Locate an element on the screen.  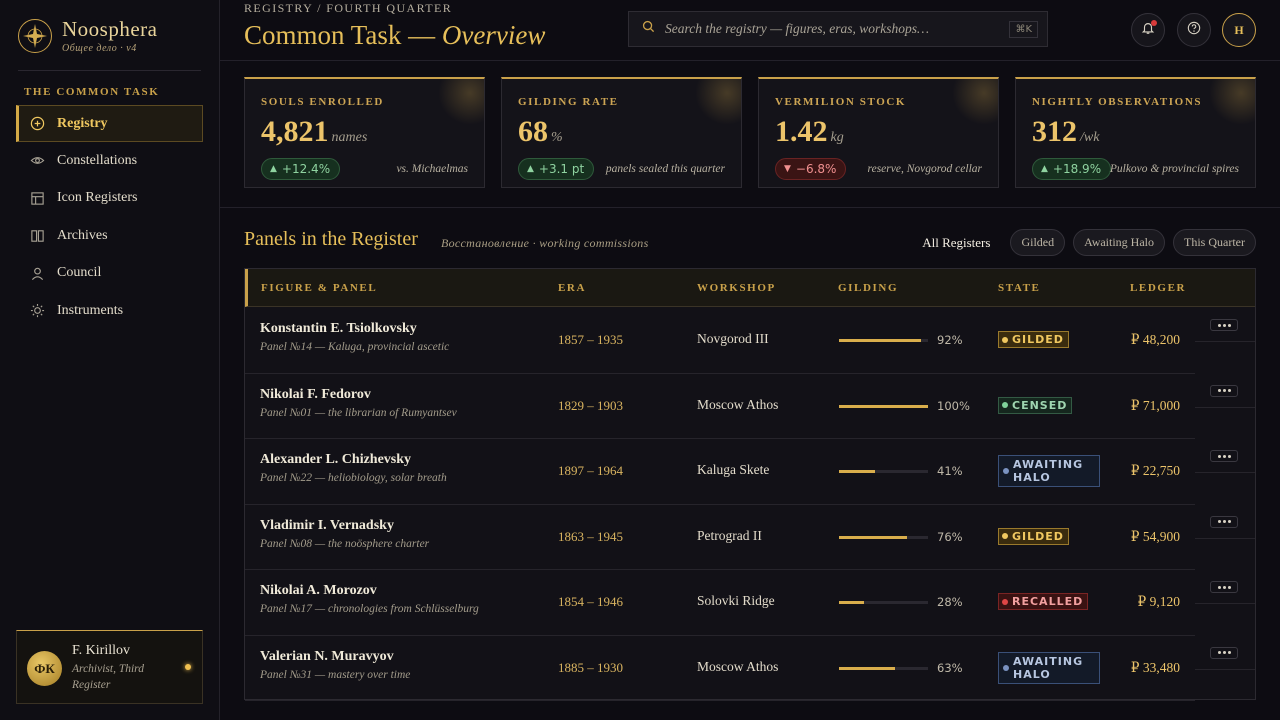
kpi-value: 4,821 names is located at coordinates (314, 132).